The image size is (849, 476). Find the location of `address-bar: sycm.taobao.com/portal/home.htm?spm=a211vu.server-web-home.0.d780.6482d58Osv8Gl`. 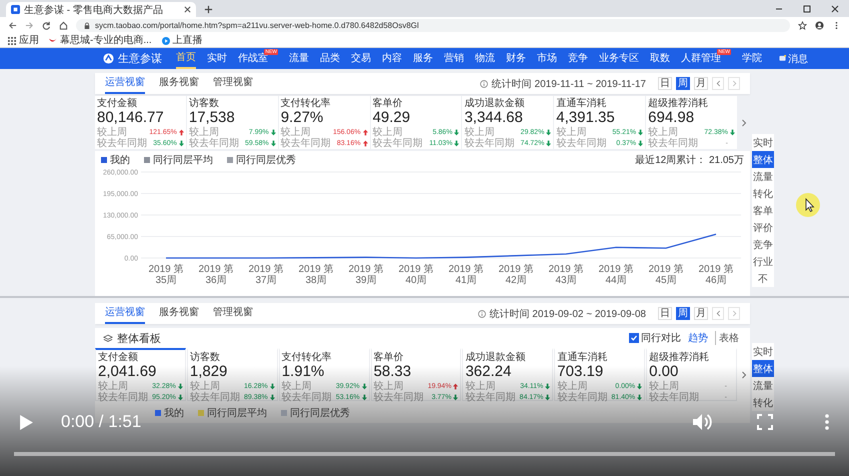

address-bar: sycm.taobao.com/portal/home.htm?spm=a211vu.server-web-home.0.d780.6482d58Osv8Gl is located at coordinates (433, 25).